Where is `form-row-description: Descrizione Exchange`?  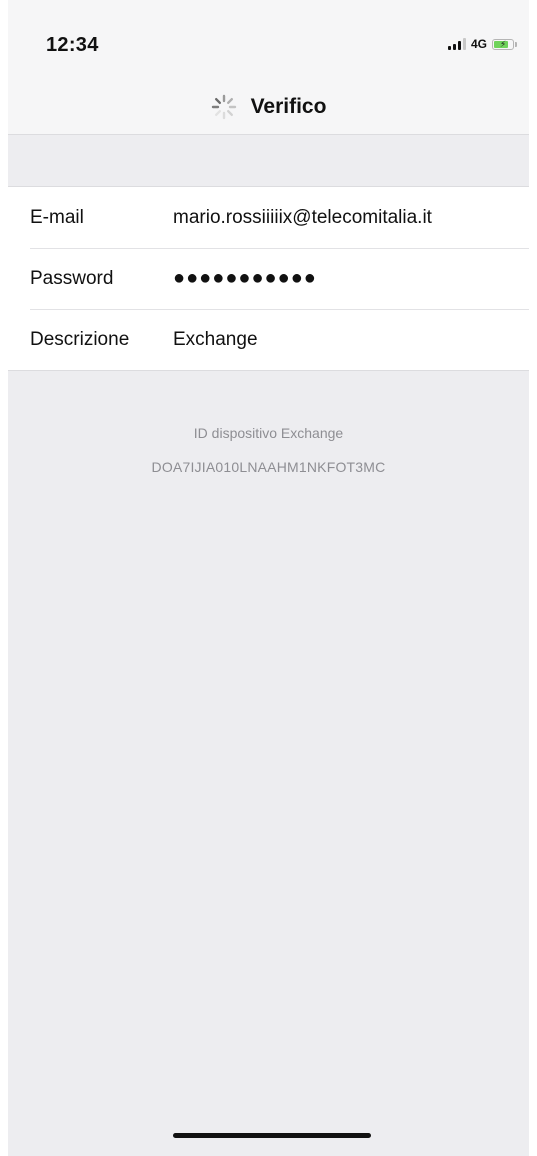 form-row-description: Descrizione Exchange is located at coordinates (268, 339).